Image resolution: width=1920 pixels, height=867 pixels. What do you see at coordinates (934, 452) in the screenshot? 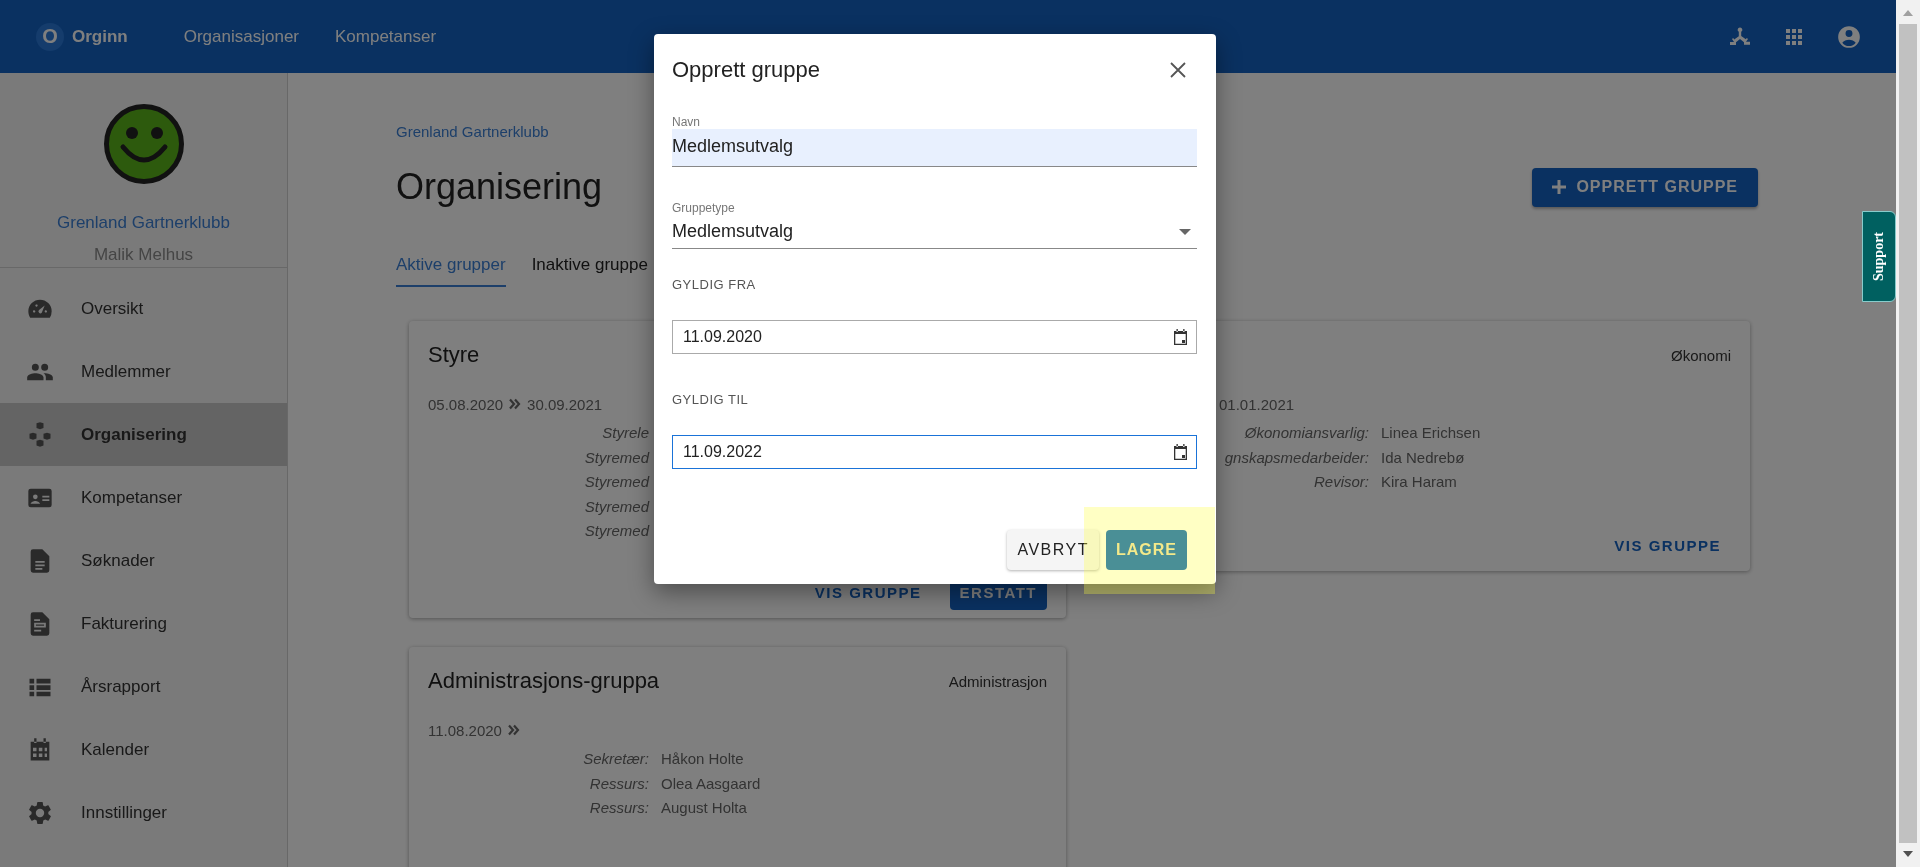
I see `date-input: 11.09.2022` at bounding box center [934, 452].